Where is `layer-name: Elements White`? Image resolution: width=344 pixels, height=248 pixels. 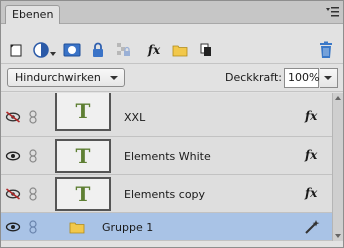
layer-name: Elements White is located at coordinates (167, 156).